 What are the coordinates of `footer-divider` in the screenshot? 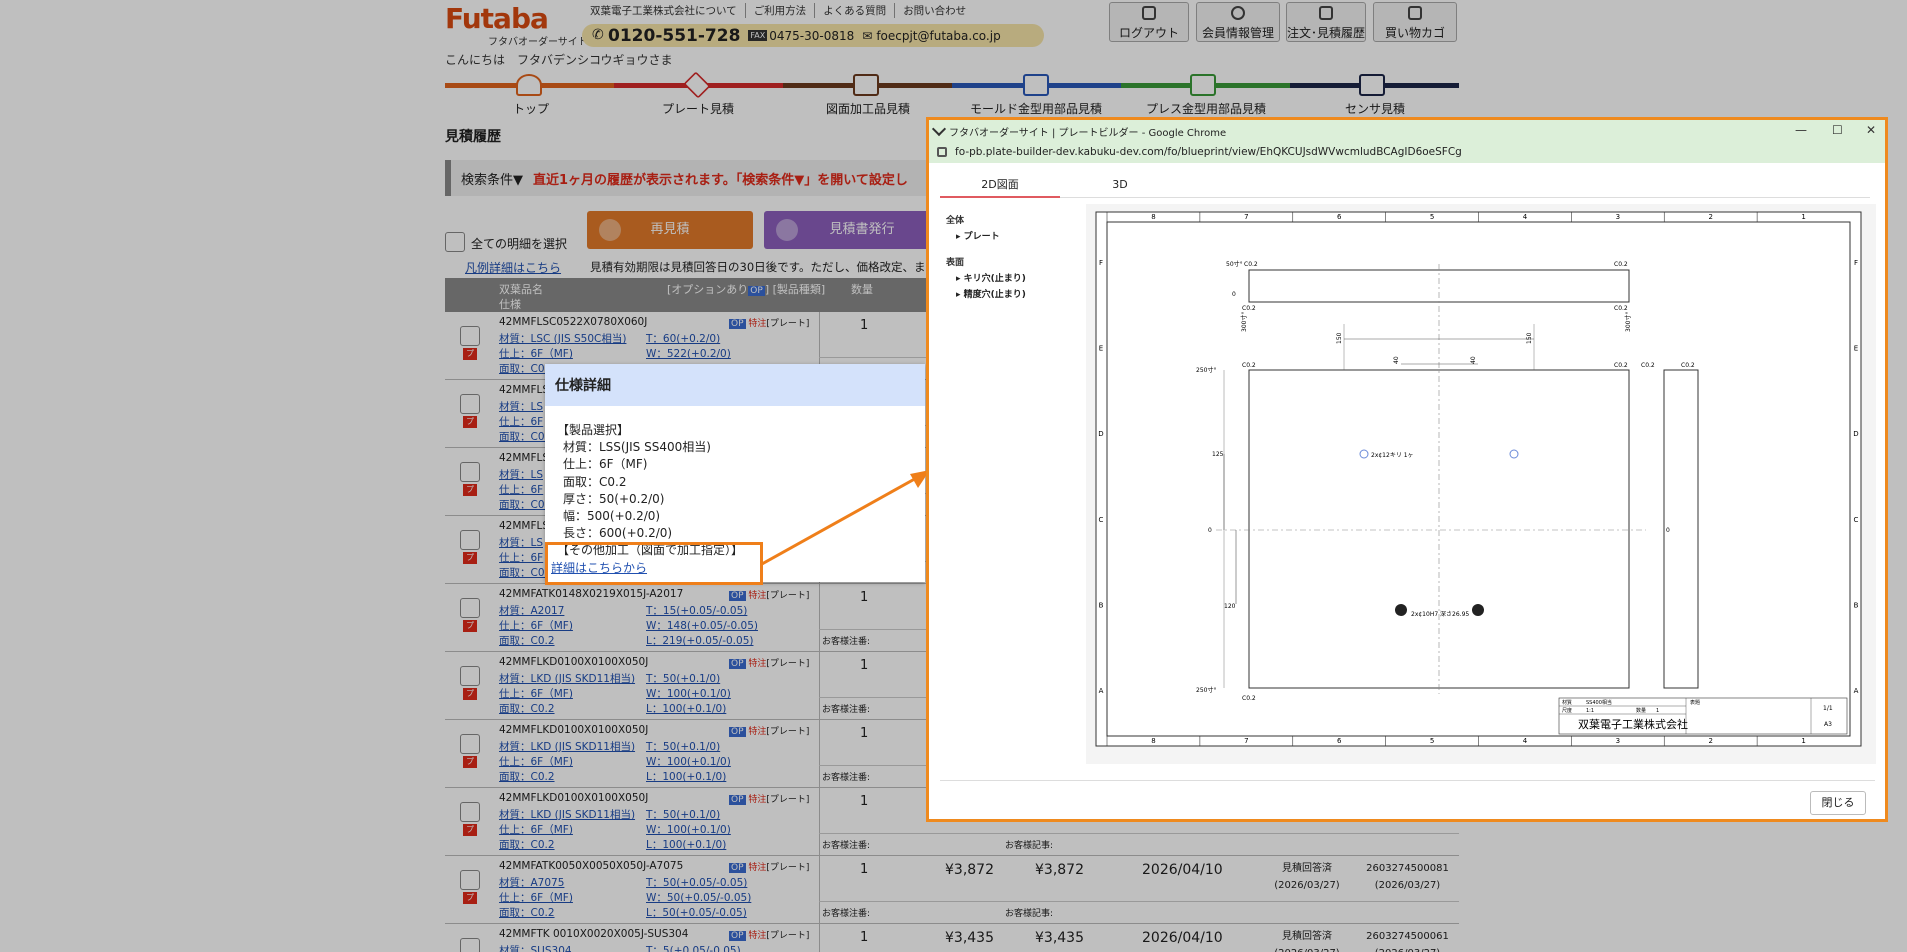 It's located at (1407, 780).